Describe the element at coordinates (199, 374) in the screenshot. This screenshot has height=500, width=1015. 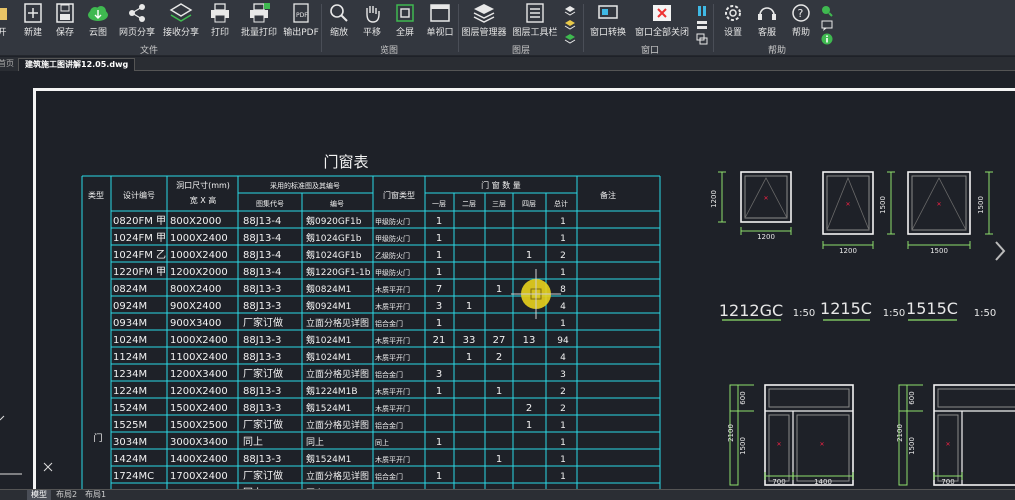
I see `table-cell: 1200X3400` at that location.